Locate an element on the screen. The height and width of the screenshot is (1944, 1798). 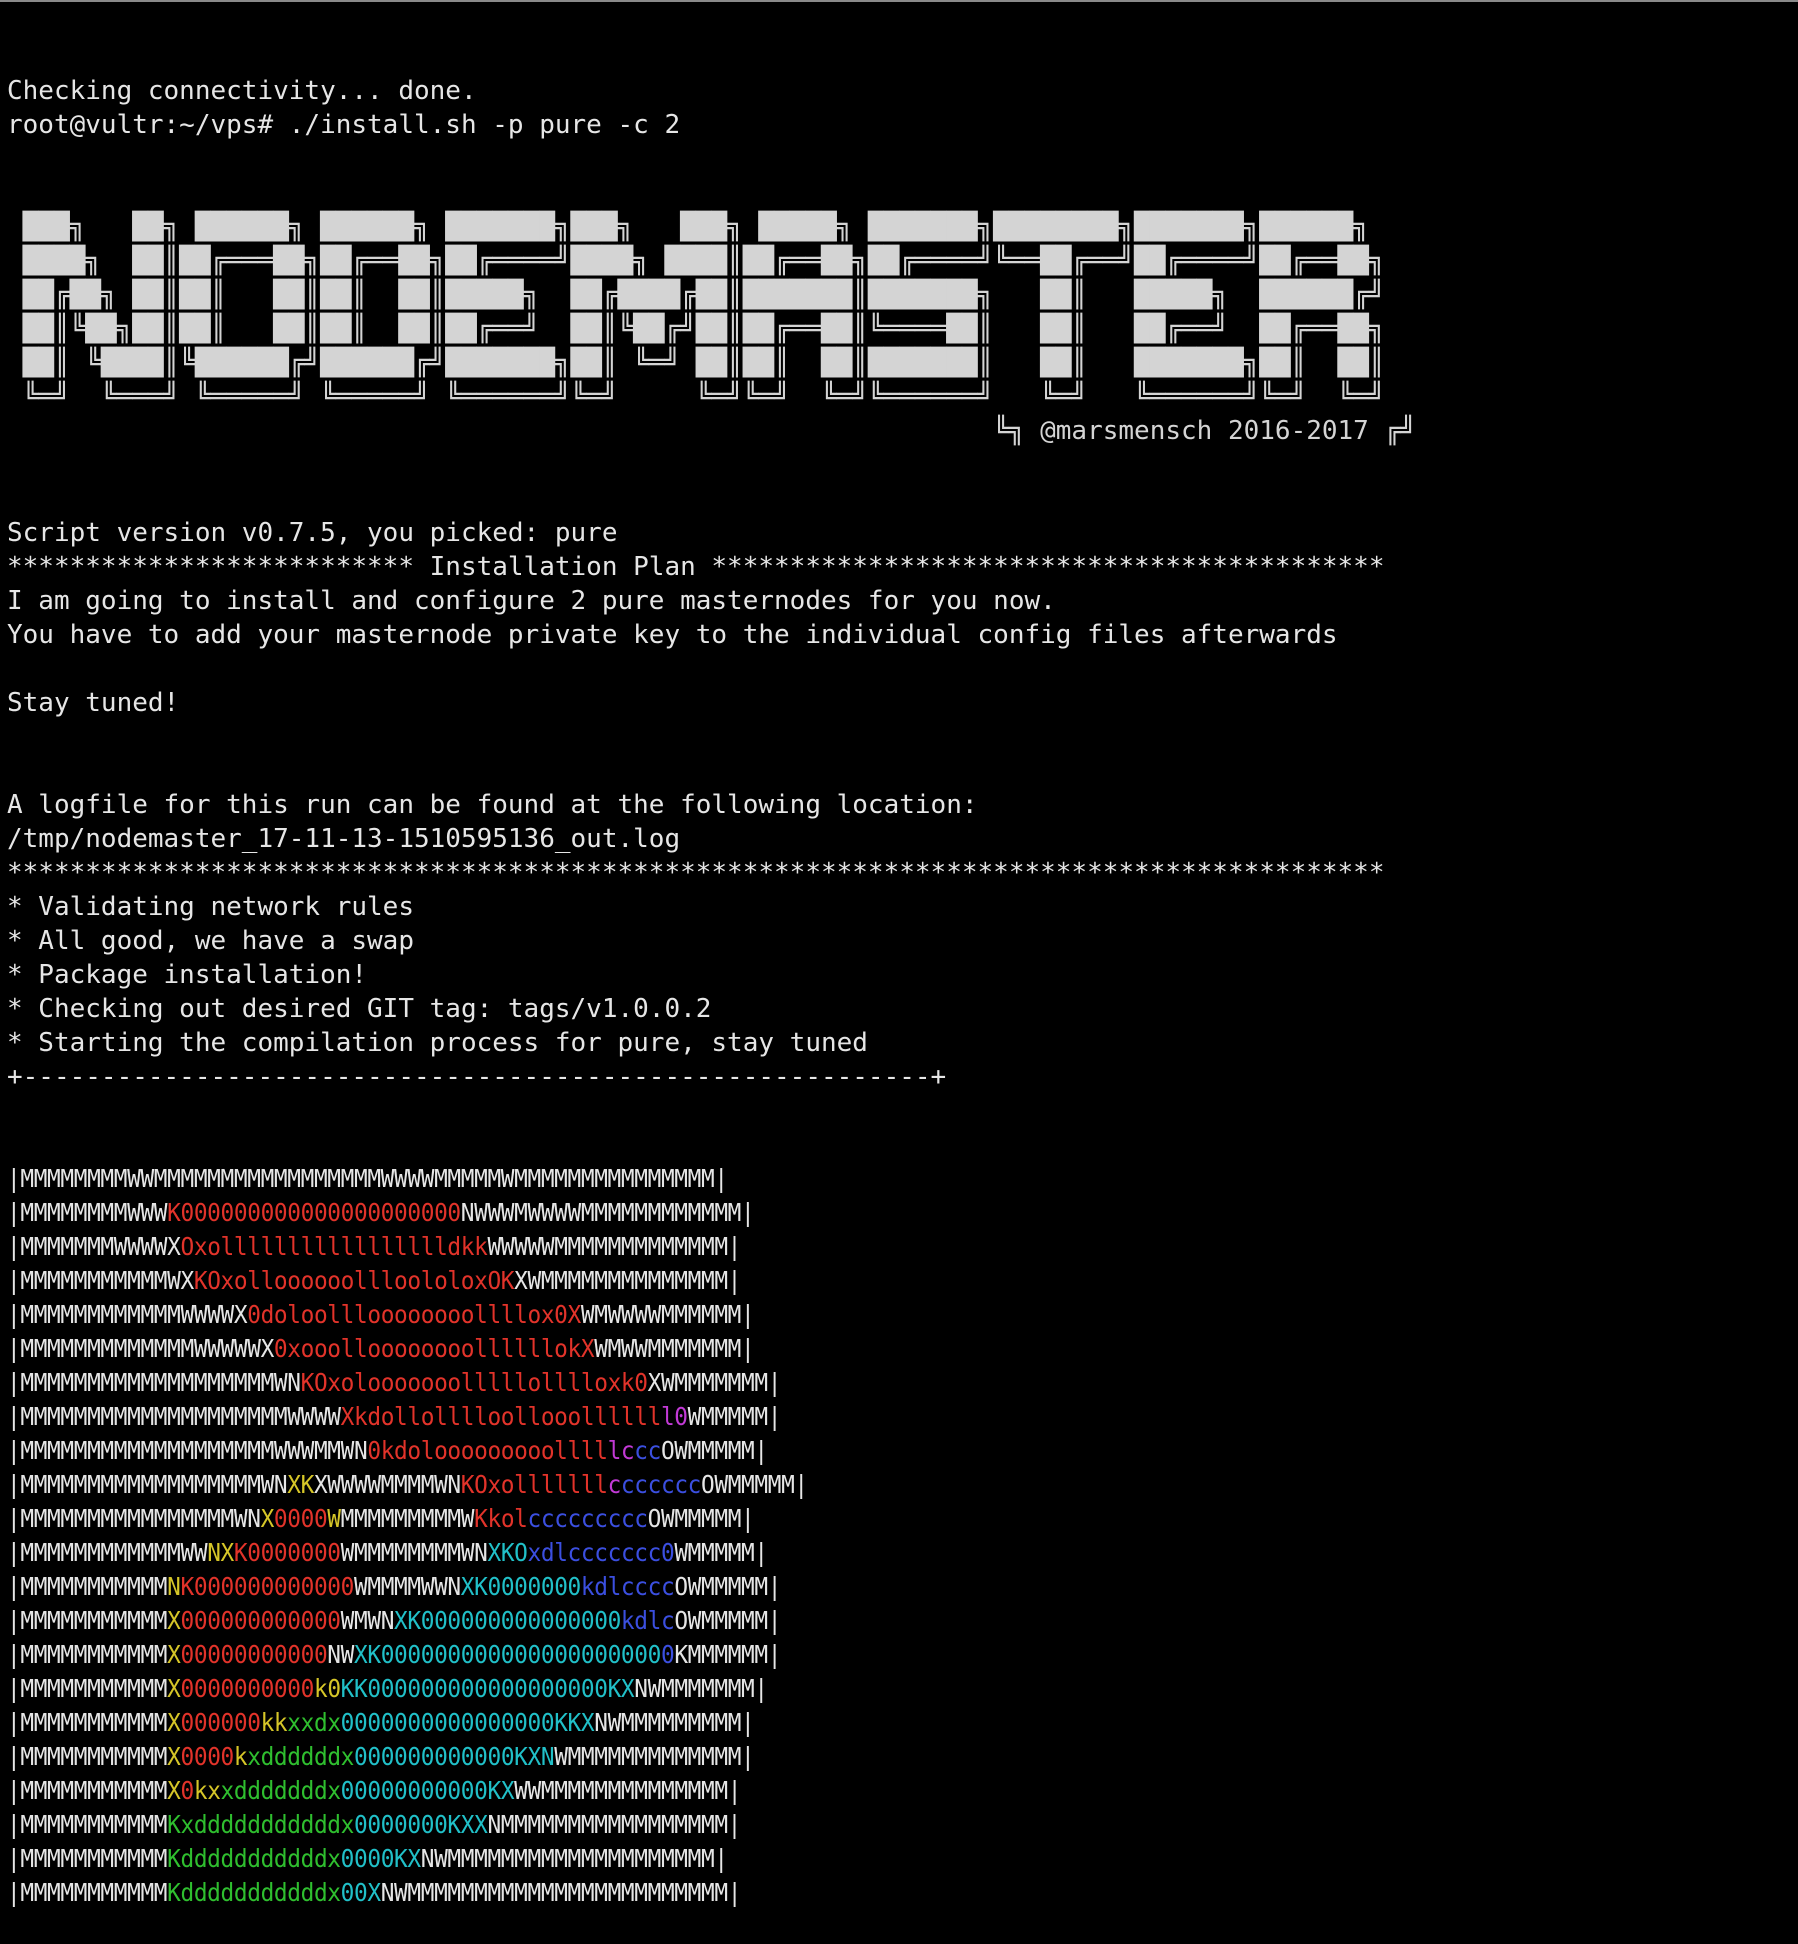
art-segment: W is located at coordinates (334, 1518).